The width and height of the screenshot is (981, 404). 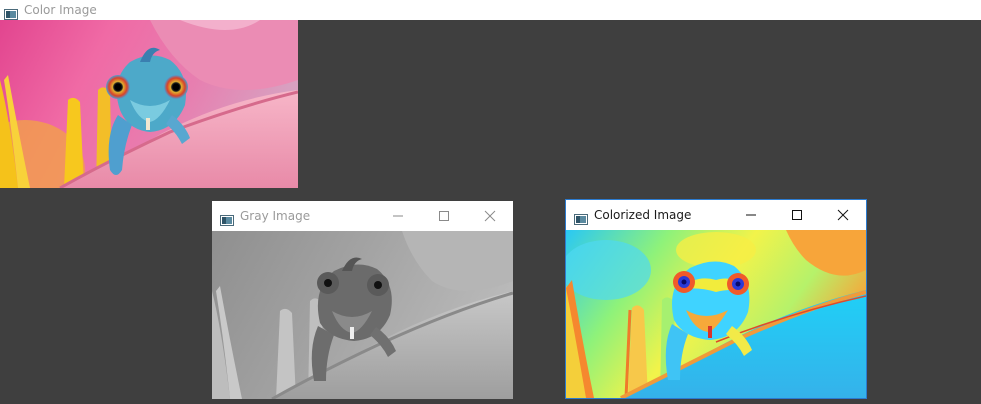 I want to click on colorized-image-titlebar: Colorized Image, so click(x=716, y=215).